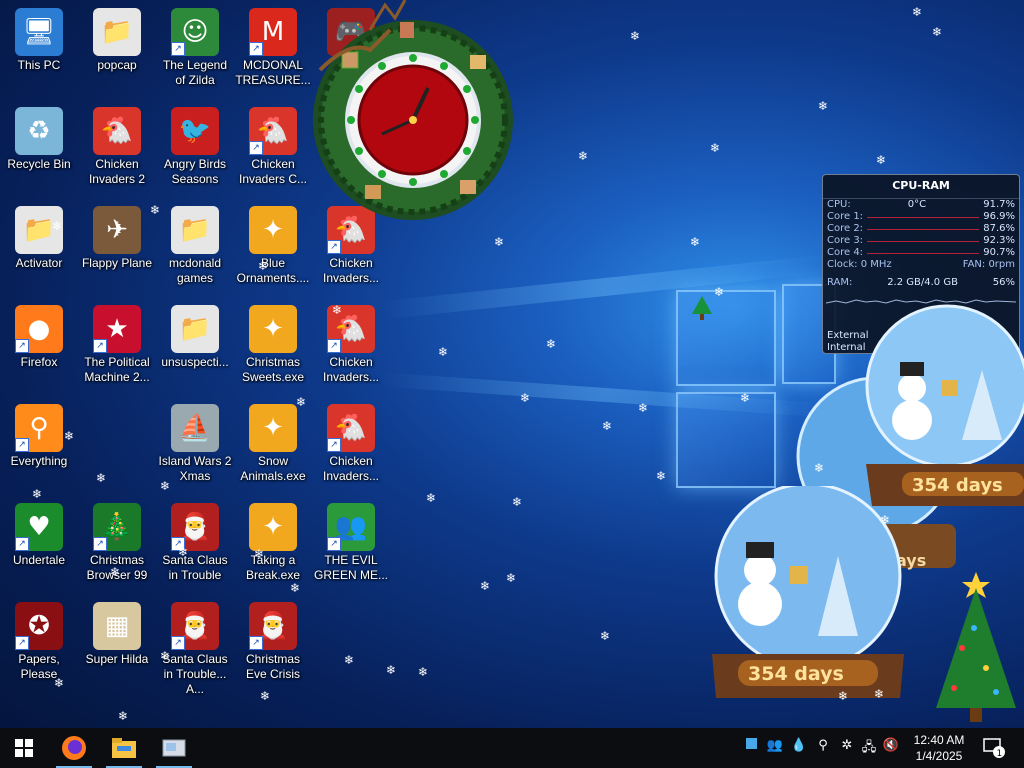  I want to click on desktop-icon: ✪ ↗ Papers, Please, so click(39, 645).